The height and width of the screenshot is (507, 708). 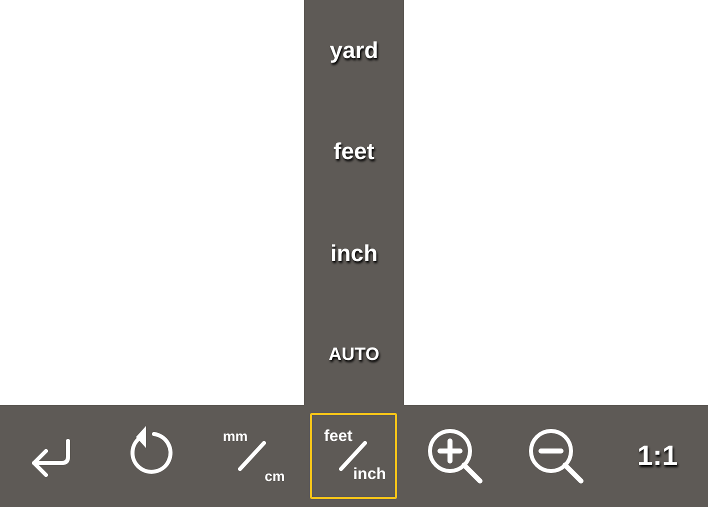 I want to click on unit-toggle-button: mm cm, so click(x=252, y=456).